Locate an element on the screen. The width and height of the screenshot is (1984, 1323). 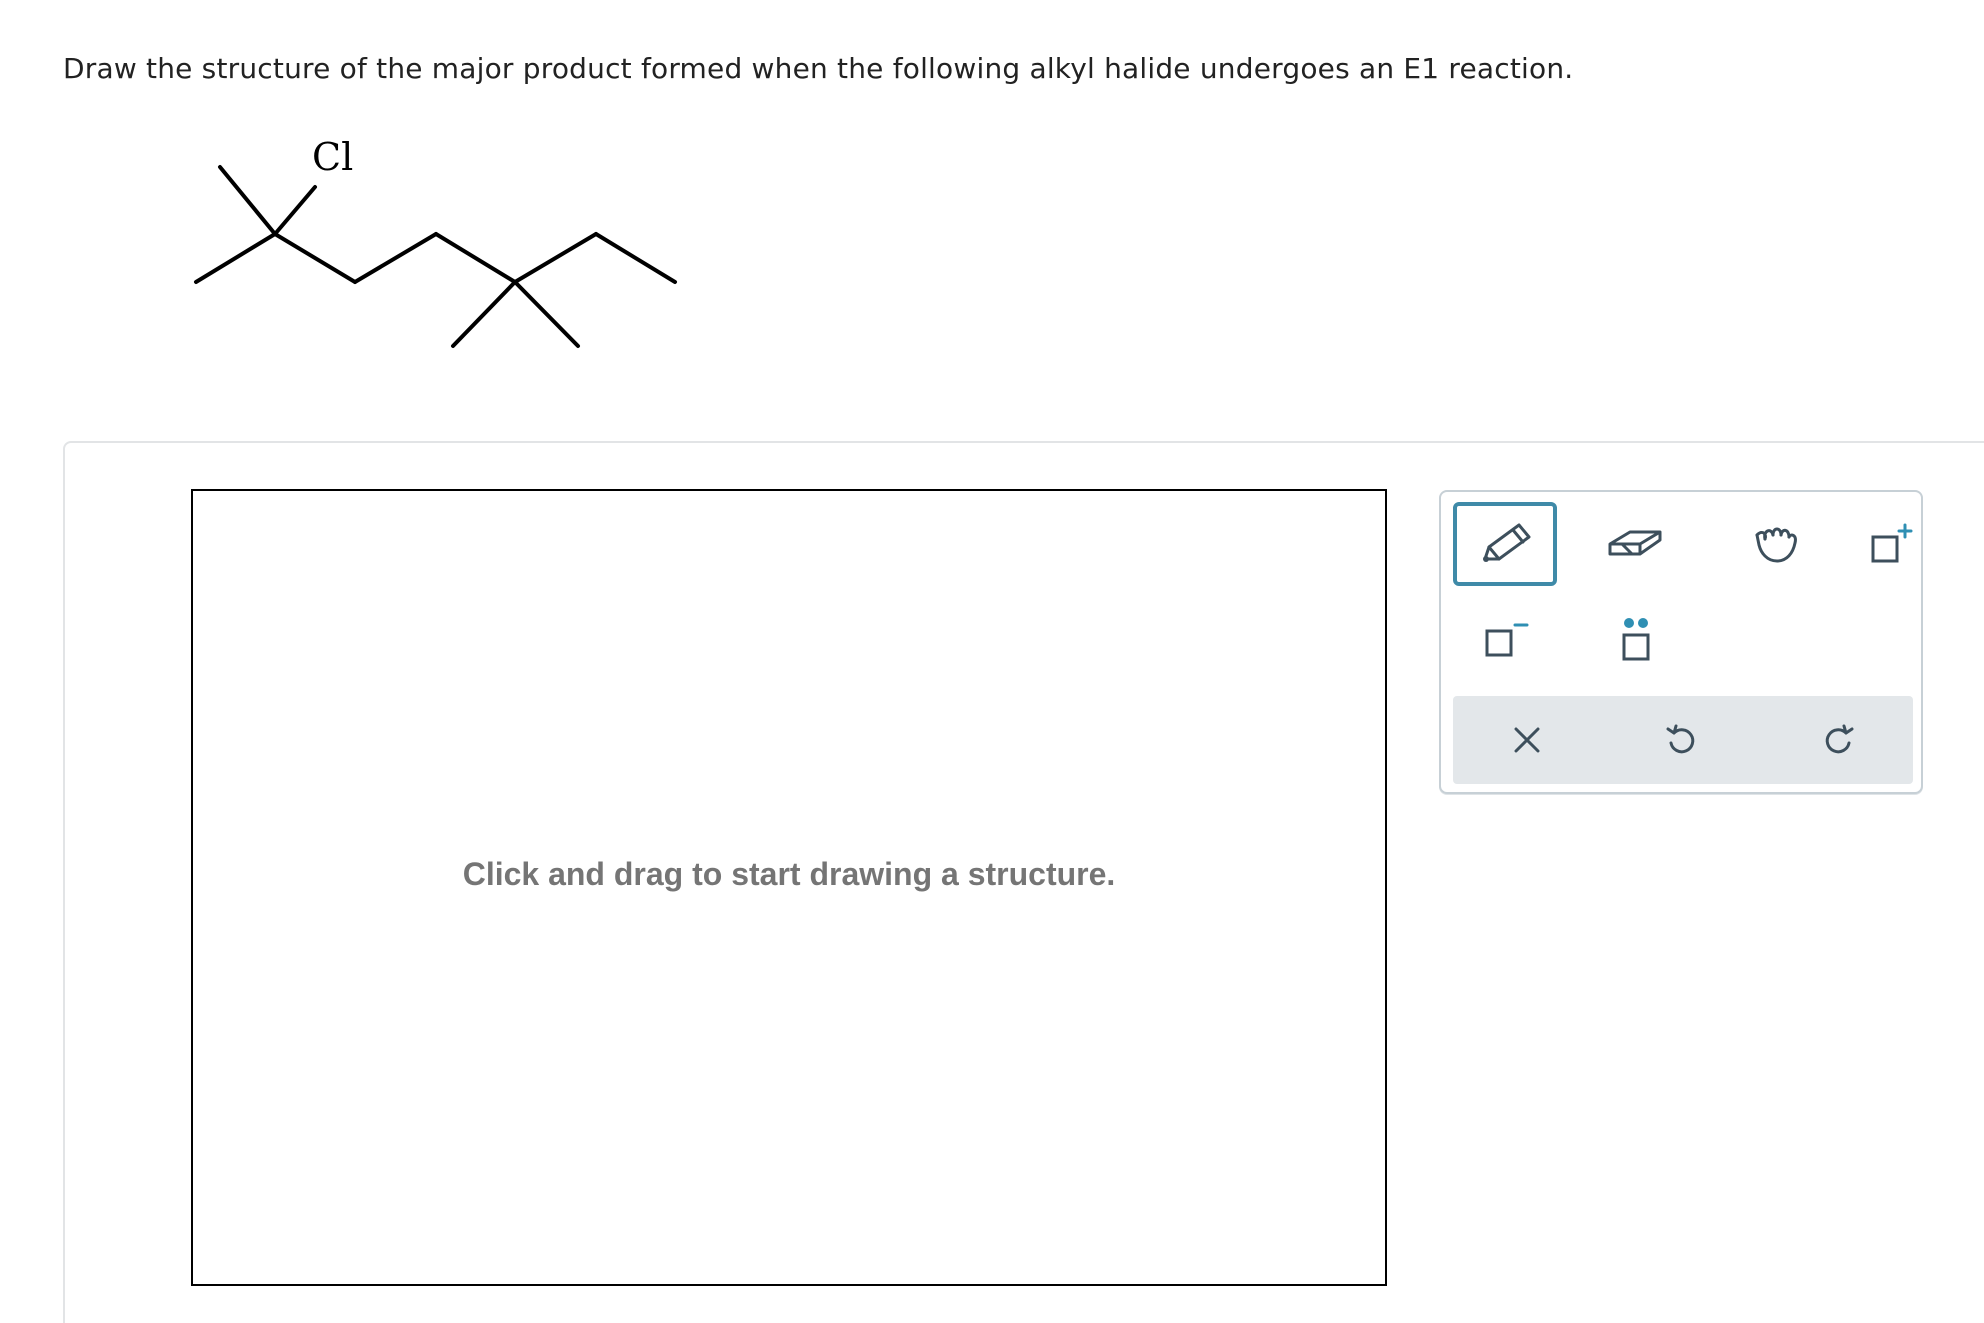
chlorine-label: Cl is located at coordinates (332, 157).